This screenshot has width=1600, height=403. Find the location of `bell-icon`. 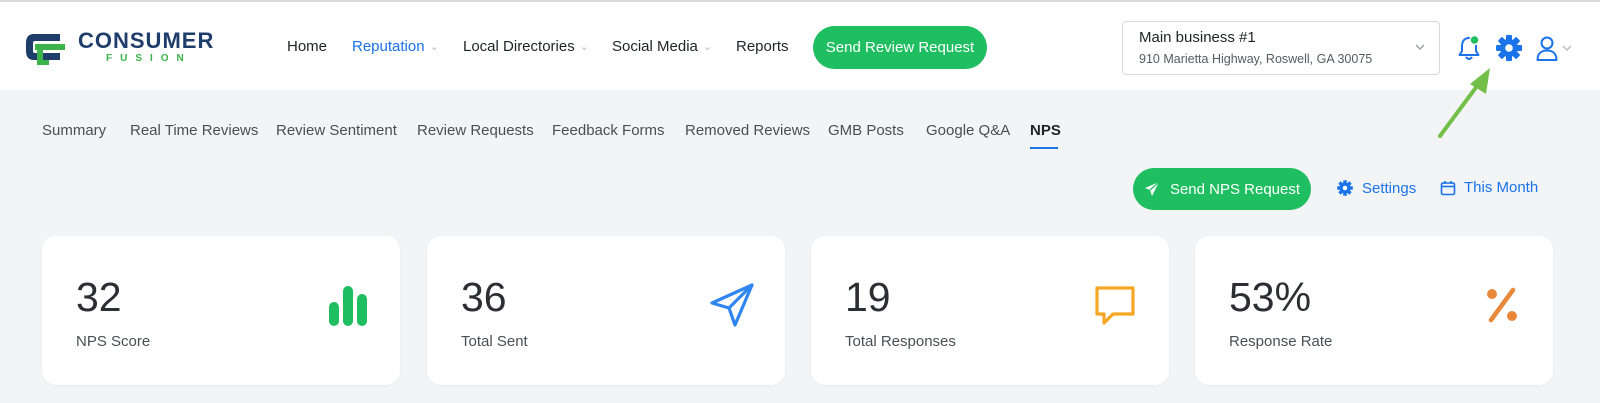

bell-icon is located at coordinates (1469, 48).